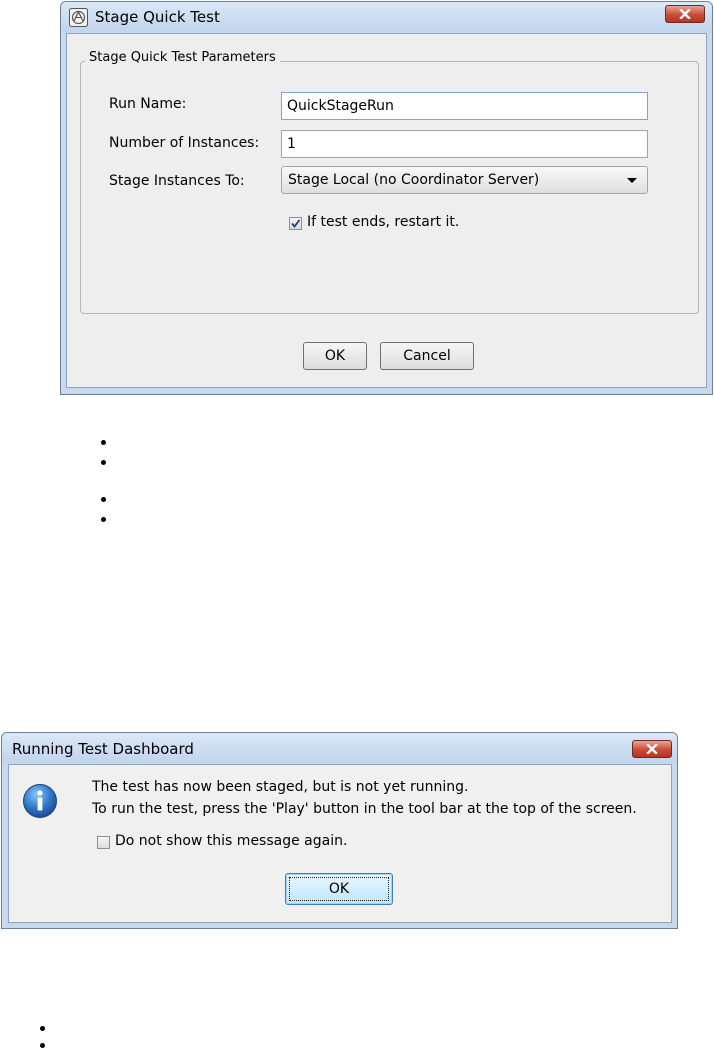 Image resolution: width=714 pixels, height=1051 pixels. What do you see at coordinates (157, 17) in the screenshot?
I see `window-title: Stage Quick Test` at bounding box center [157, 17].